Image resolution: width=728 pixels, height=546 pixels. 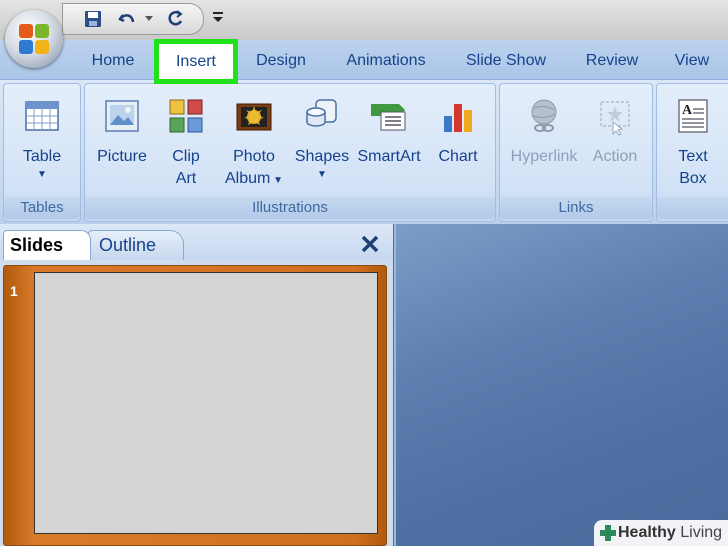 I want to click on clip-art-label-1: Clip, so click(x=186, y=156).